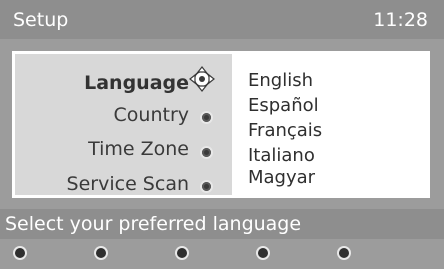  Describe the element at coordinates (285, 131) in the screenshot. I see `option-francais: Français` at that location.